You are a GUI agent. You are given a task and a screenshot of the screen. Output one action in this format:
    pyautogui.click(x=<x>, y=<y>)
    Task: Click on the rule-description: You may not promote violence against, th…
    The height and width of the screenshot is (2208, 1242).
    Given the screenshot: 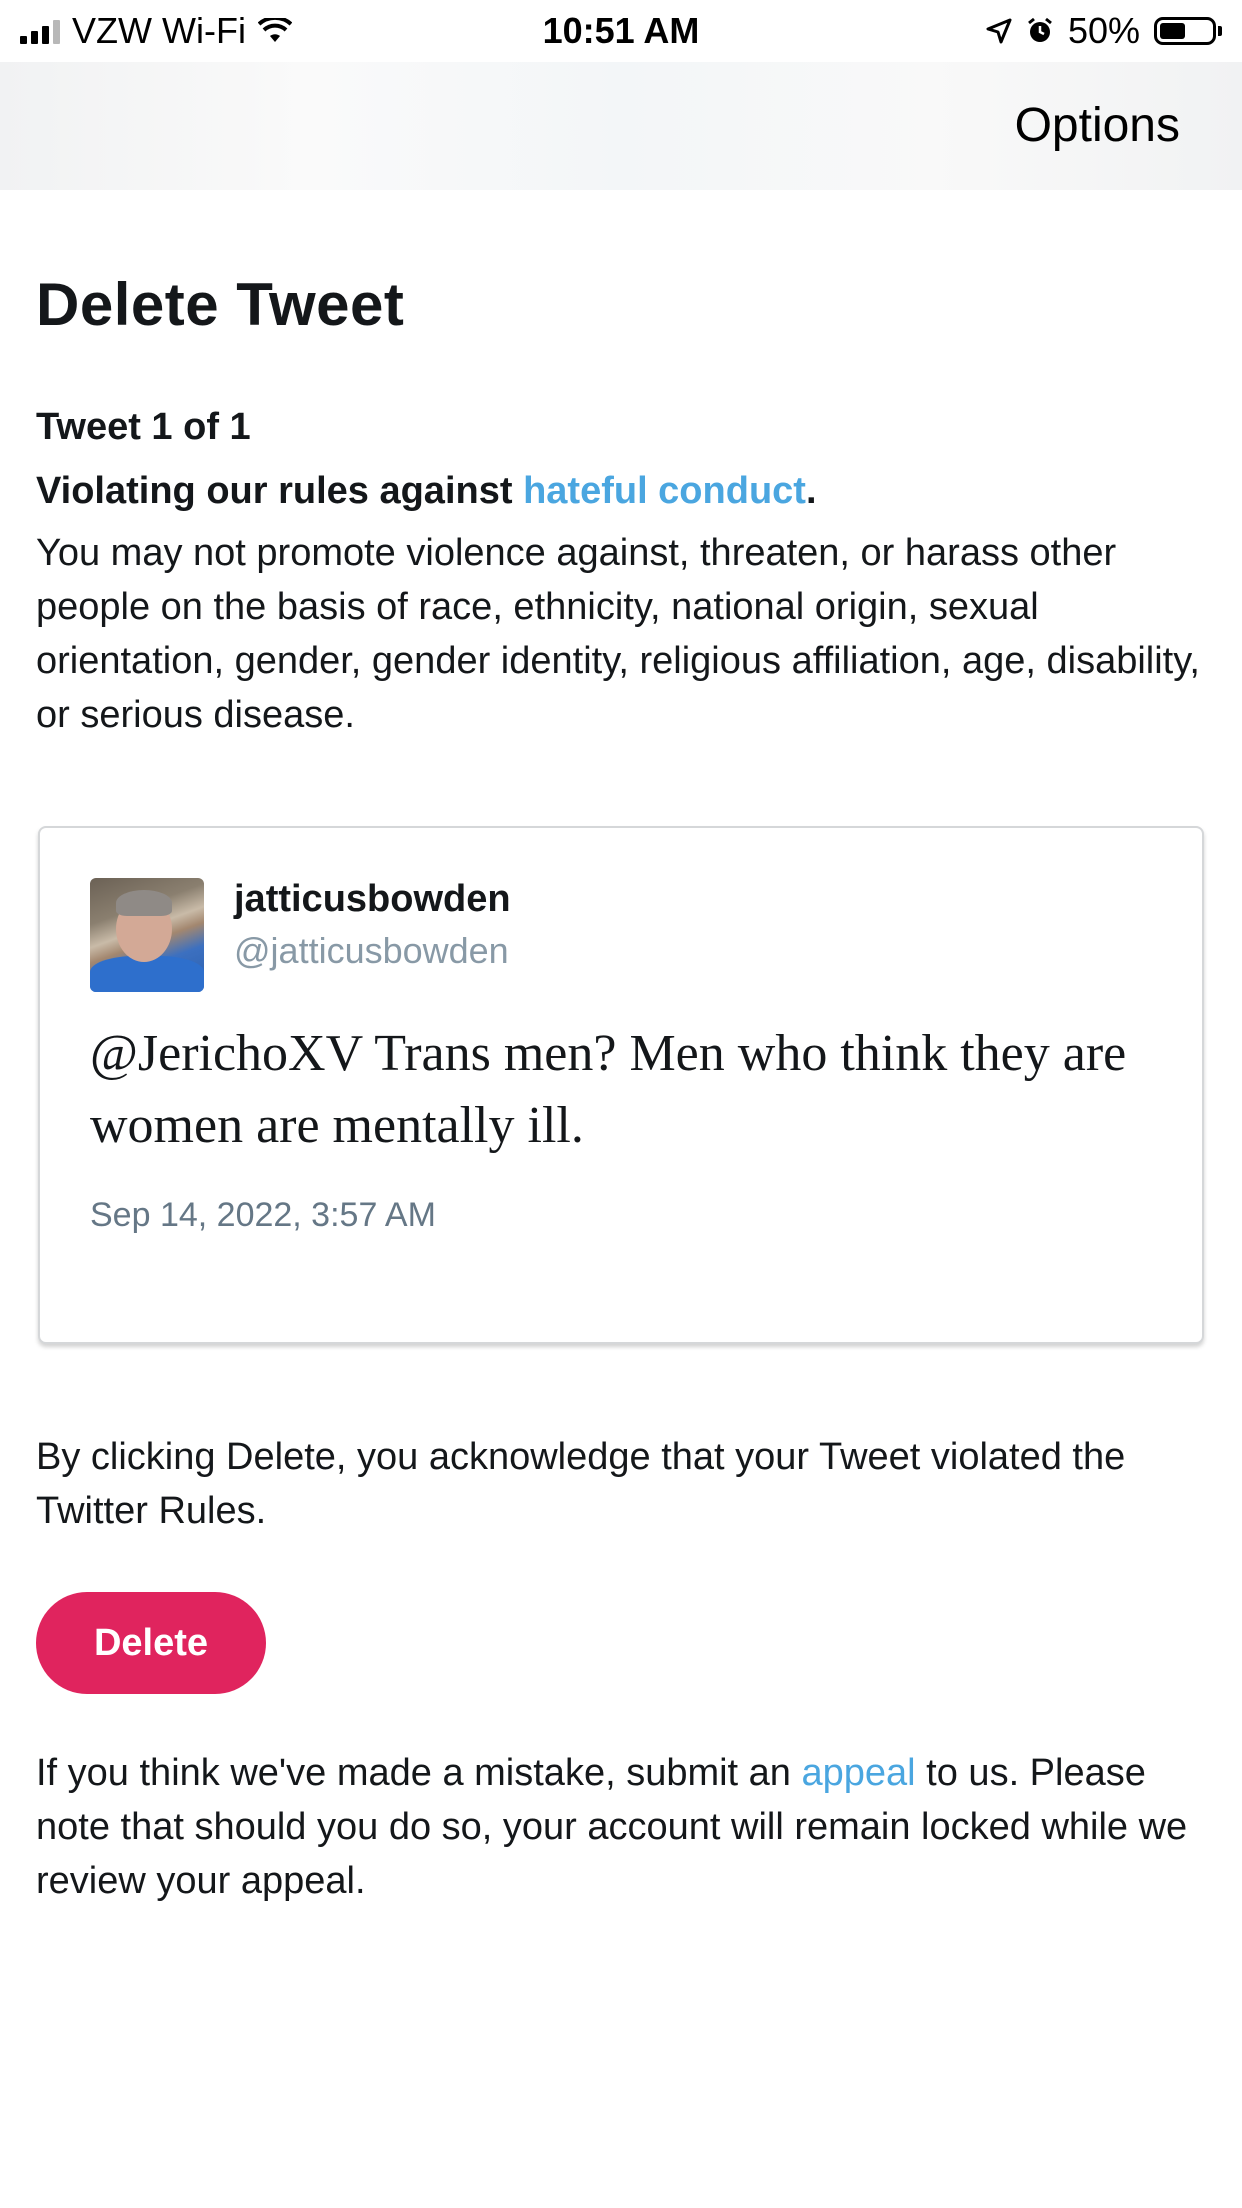 What is the action you would take?
    pyautogui.click(x=618, y=634)
    